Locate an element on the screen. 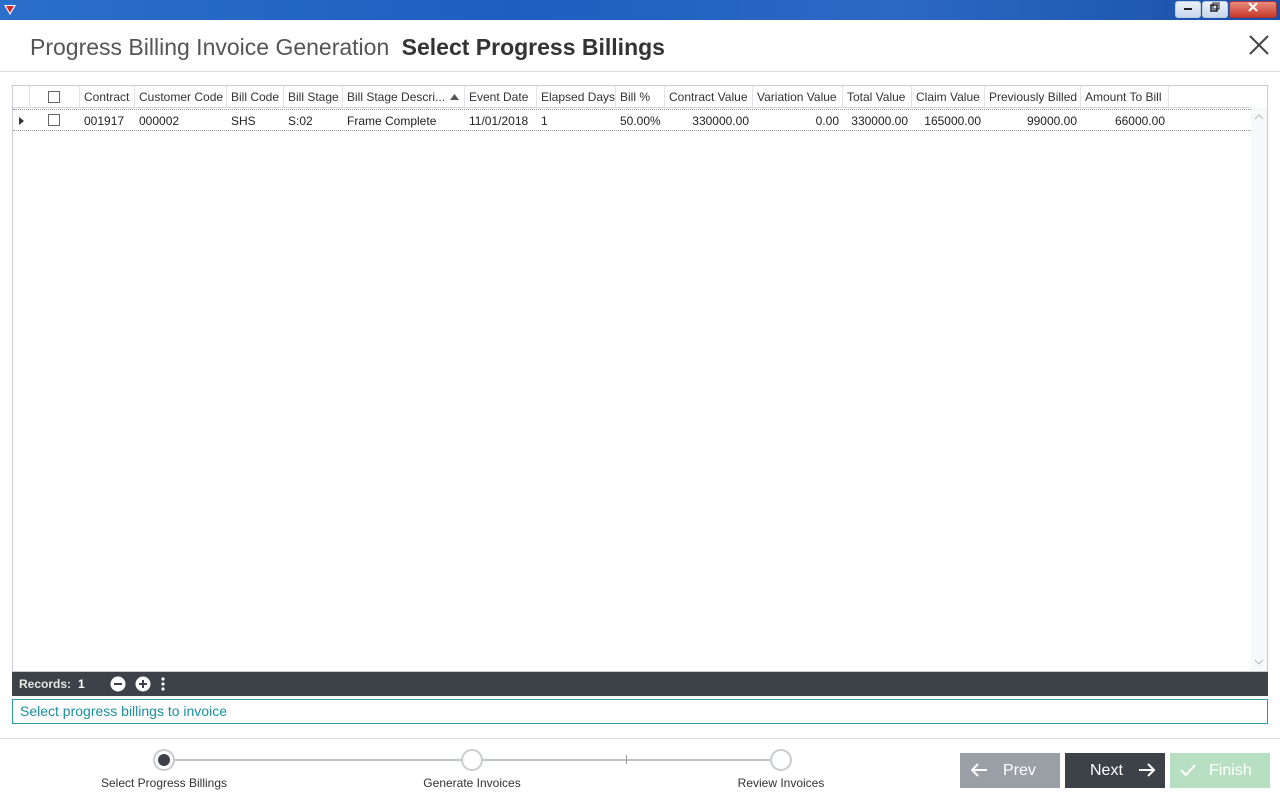 This screenshot has height=800, width=1280. add-row-icon is located at coordinates (143, 684).